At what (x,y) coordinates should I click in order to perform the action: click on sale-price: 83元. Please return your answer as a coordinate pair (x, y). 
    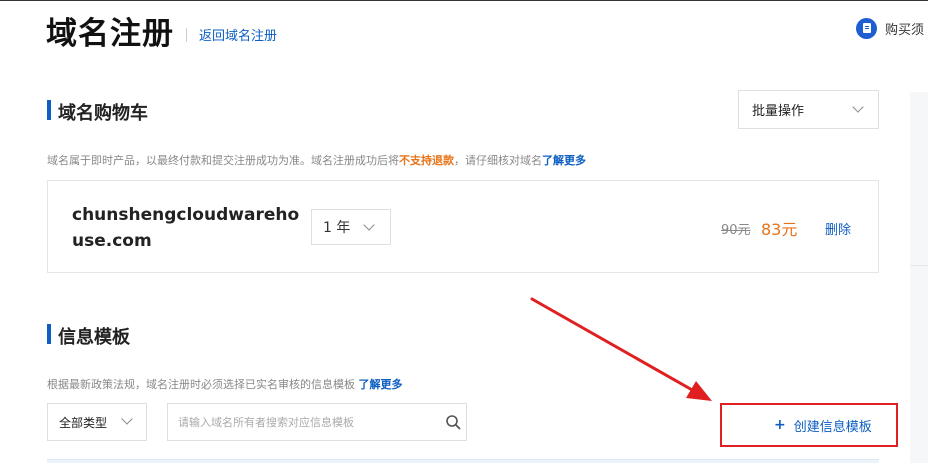
    Looking at the image, I should click on (779, 229).